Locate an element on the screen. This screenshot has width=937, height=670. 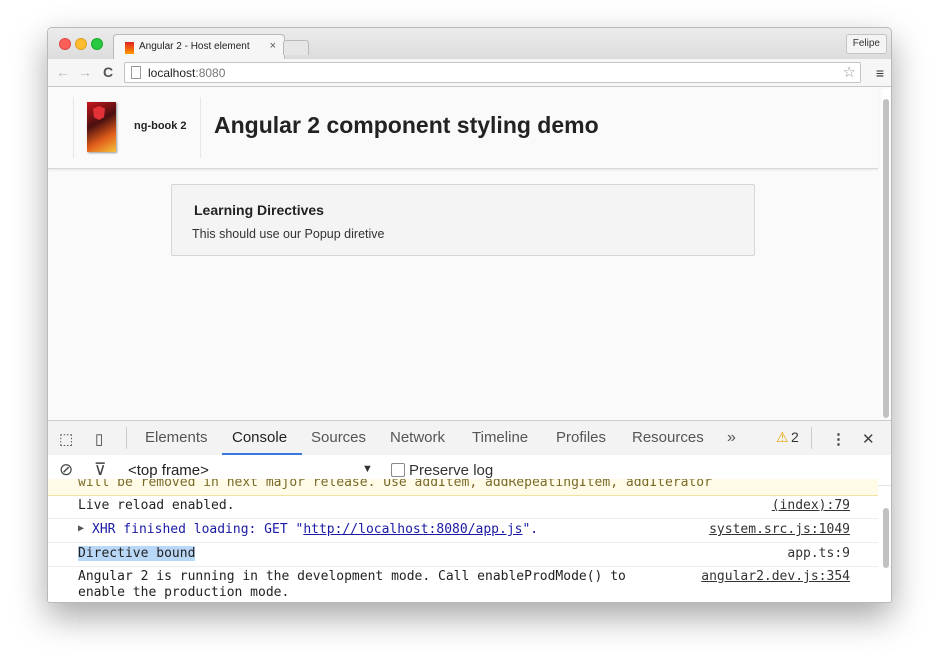
chevron-down-icon: ▼ is located at coordinates (367, 469).